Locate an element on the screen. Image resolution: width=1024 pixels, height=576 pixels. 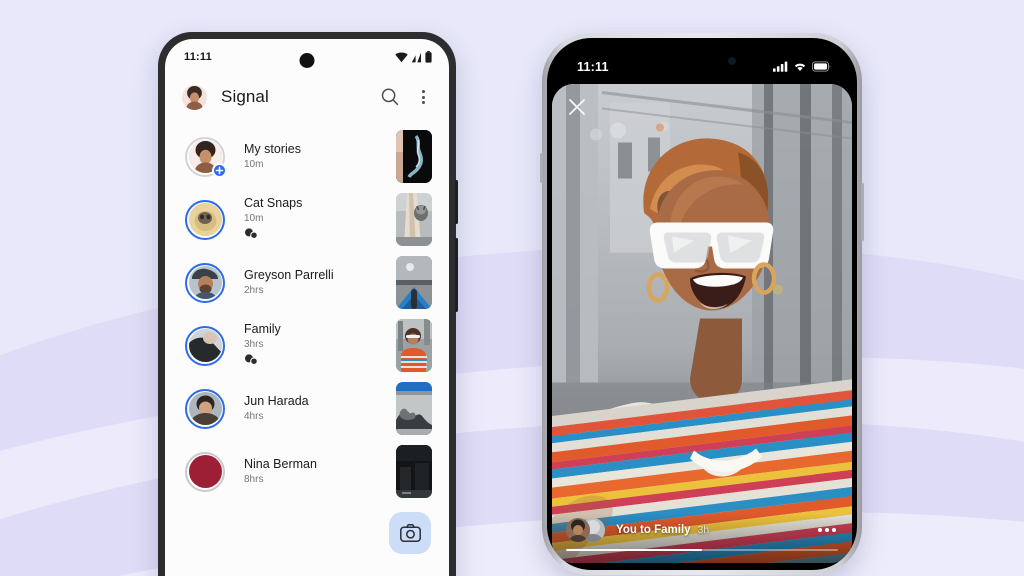
story-row-cat-snaps: Cat Snaps 10m is located at coordinates (307, 219).